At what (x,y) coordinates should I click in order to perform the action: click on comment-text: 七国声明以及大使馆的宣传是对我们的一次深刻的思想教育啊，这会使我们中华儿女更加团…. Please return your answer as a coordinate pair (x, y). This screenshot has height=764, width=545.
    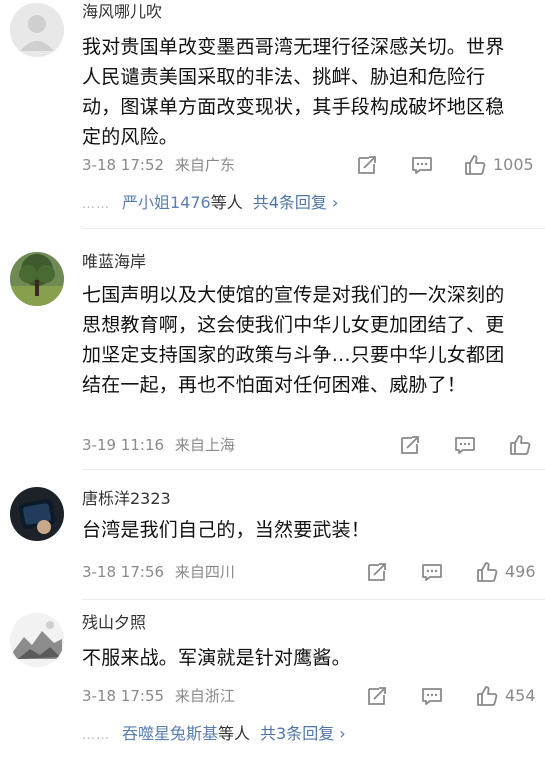
    Looking at the image, I should click on (293, 340).